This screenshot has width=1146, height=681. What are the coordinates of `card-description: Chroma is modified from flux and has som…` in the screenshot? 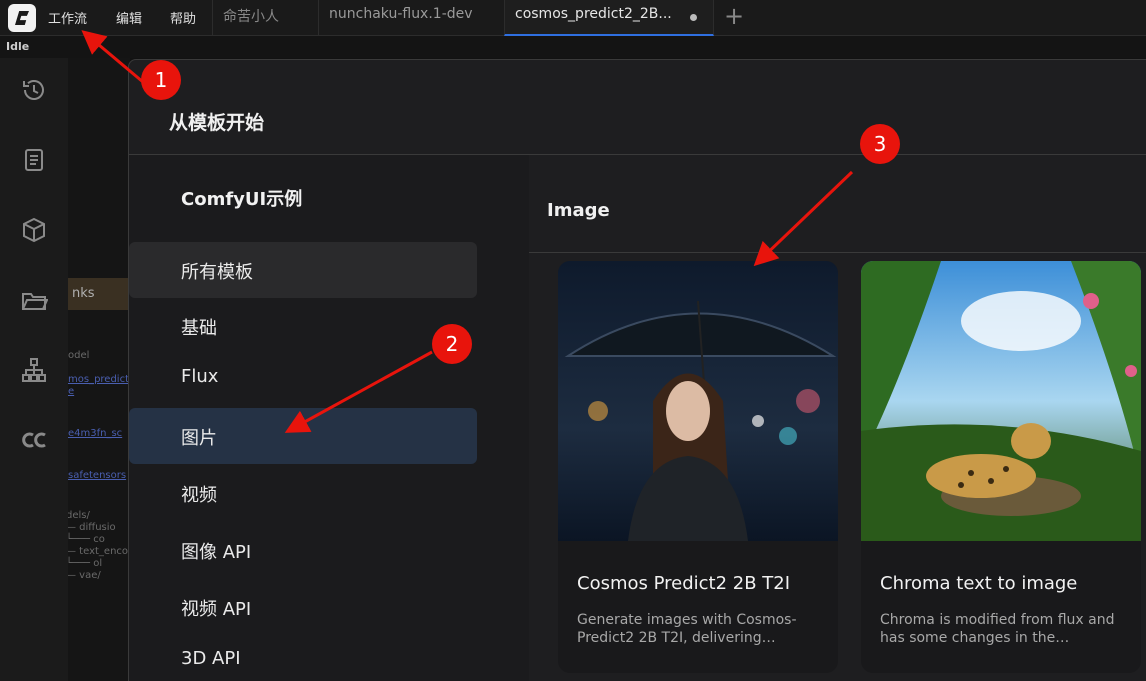 It's located at (997, 629).